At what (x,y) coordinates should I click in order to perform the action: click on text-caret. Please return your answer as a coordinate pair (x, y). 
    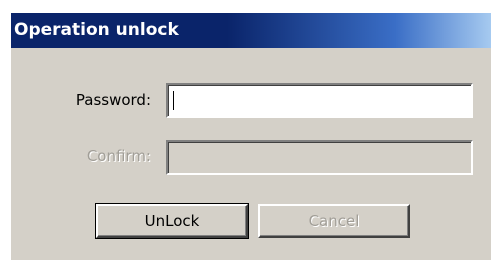
    Looking at the image, I should click on (173, 100).